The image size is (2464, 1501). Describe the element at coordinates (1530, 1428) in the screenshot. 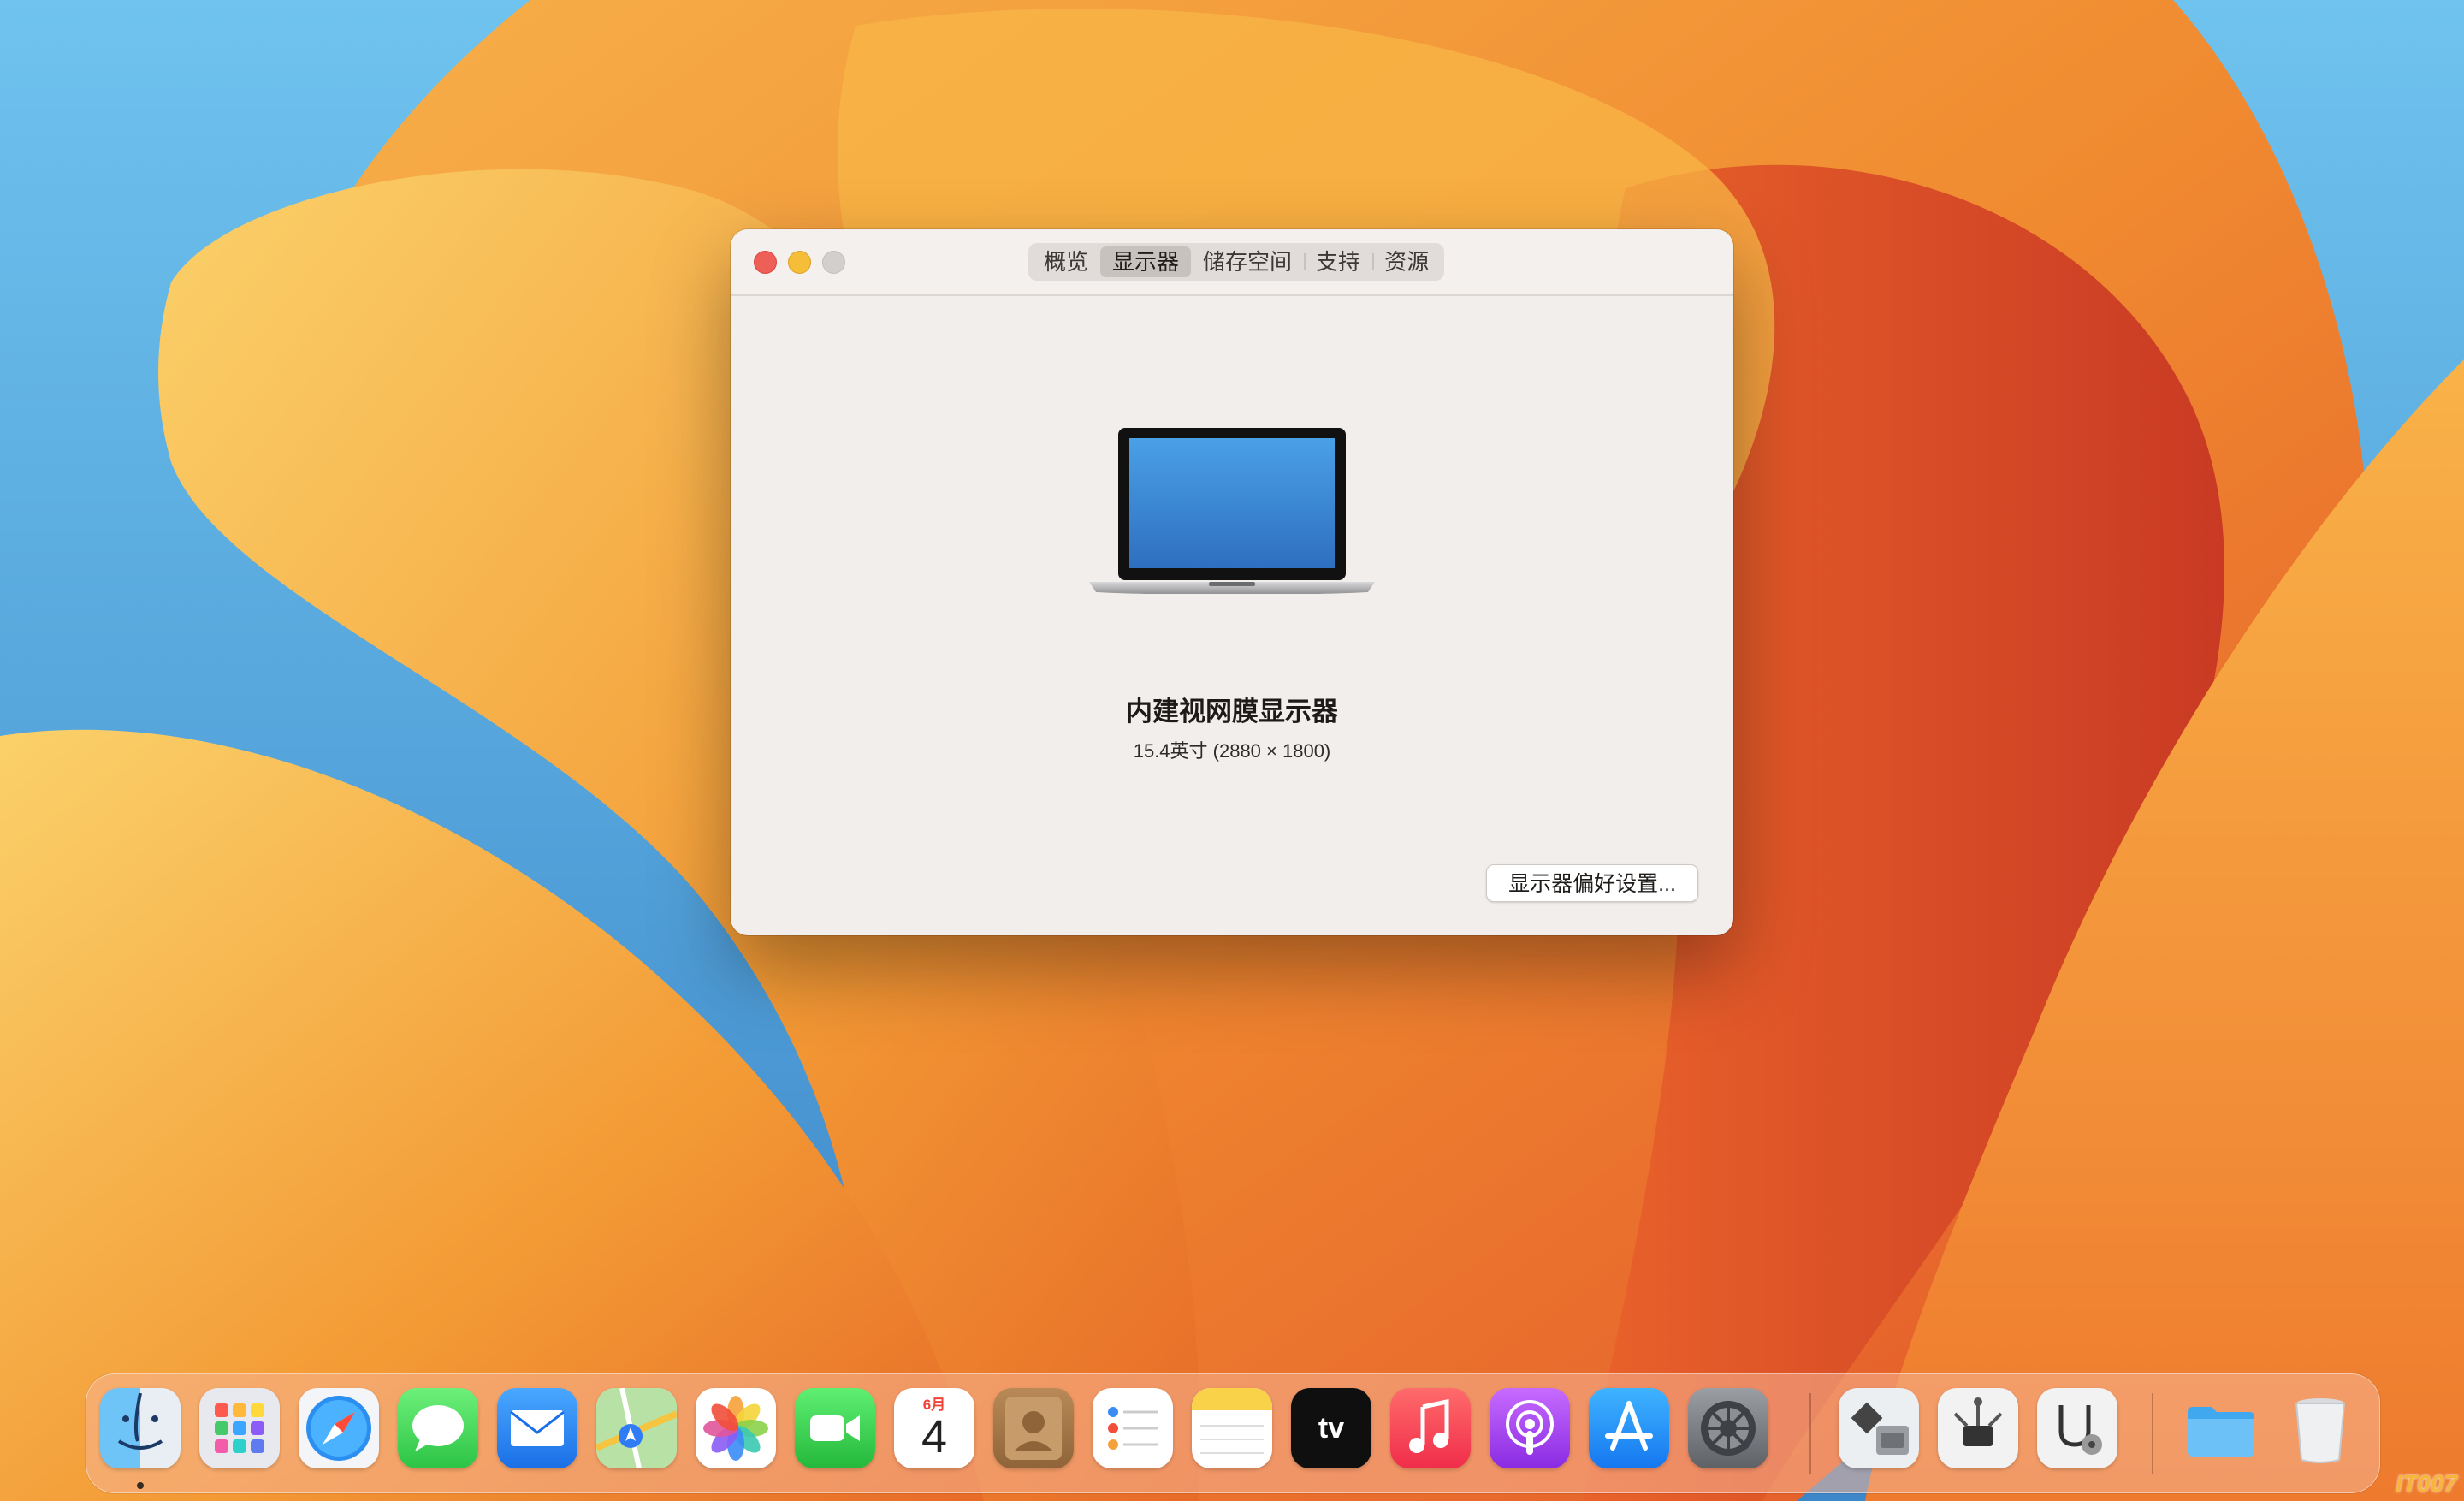

I see `podcasts-icon` at that location.